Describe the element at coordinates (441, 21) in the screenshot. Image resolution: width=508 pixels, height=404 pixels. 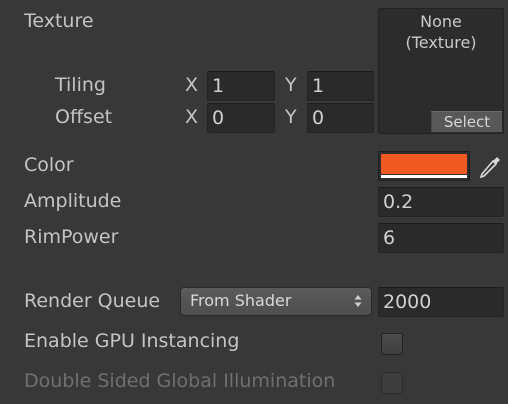
I see `texture-slot-none-text: None` at that location.